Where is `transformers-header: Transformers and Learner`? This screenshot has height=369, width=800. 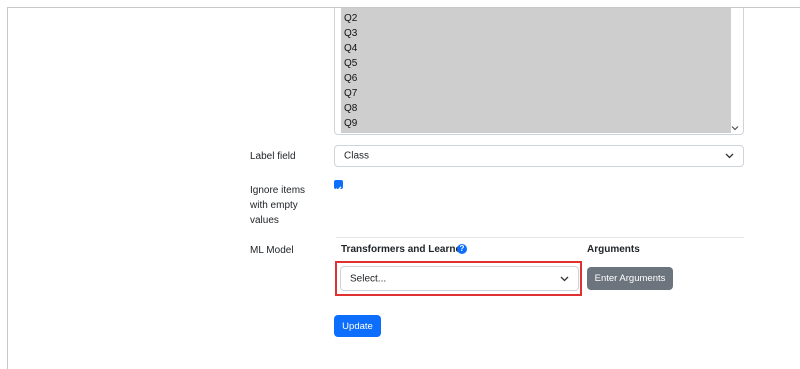 transformers-header: Transformers and Learner is located at coordinates (403, 249).